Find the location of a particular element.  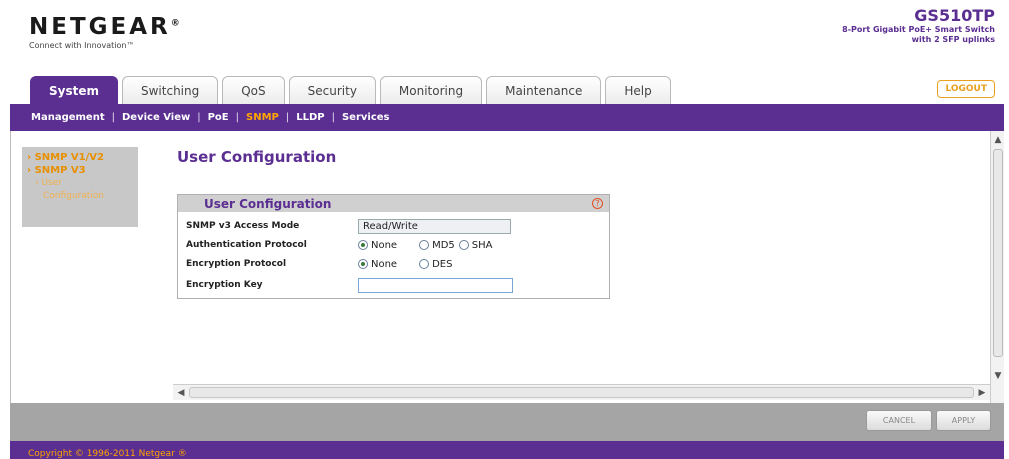

tab-help: Help is located at coordinates (638, 90).